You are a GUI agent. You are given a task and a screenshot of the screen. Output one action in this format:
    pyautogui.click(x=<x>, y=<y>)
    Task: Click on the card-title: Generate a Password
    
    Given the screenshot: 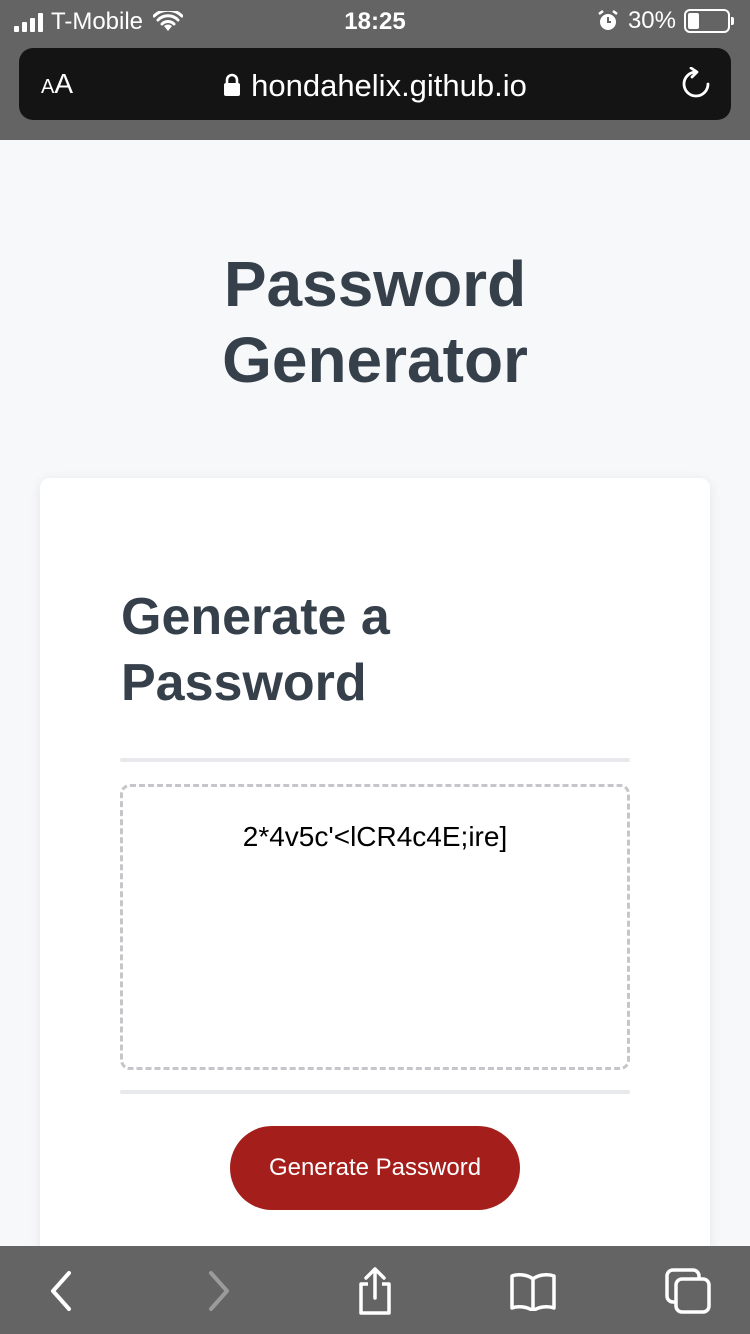 What is the action you would take?
    pyautogui.click(x=255, y=650)
    